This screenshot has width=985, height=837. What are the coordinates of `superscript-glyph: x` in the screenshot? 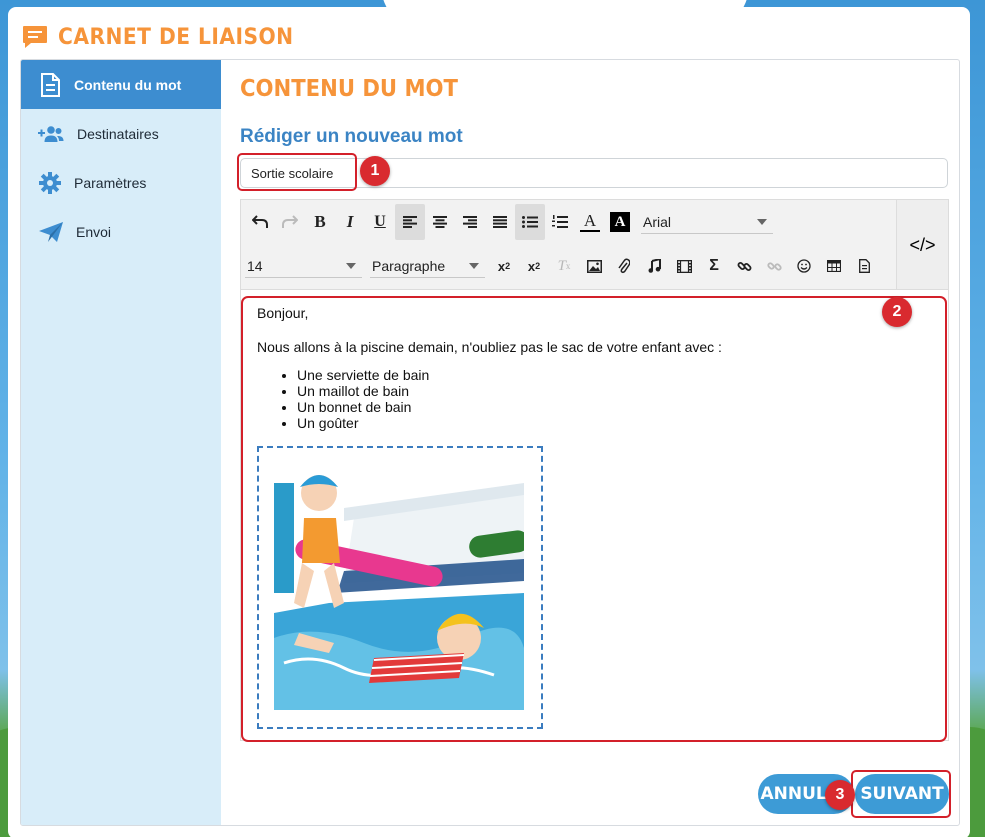 It's located at (531, 266).